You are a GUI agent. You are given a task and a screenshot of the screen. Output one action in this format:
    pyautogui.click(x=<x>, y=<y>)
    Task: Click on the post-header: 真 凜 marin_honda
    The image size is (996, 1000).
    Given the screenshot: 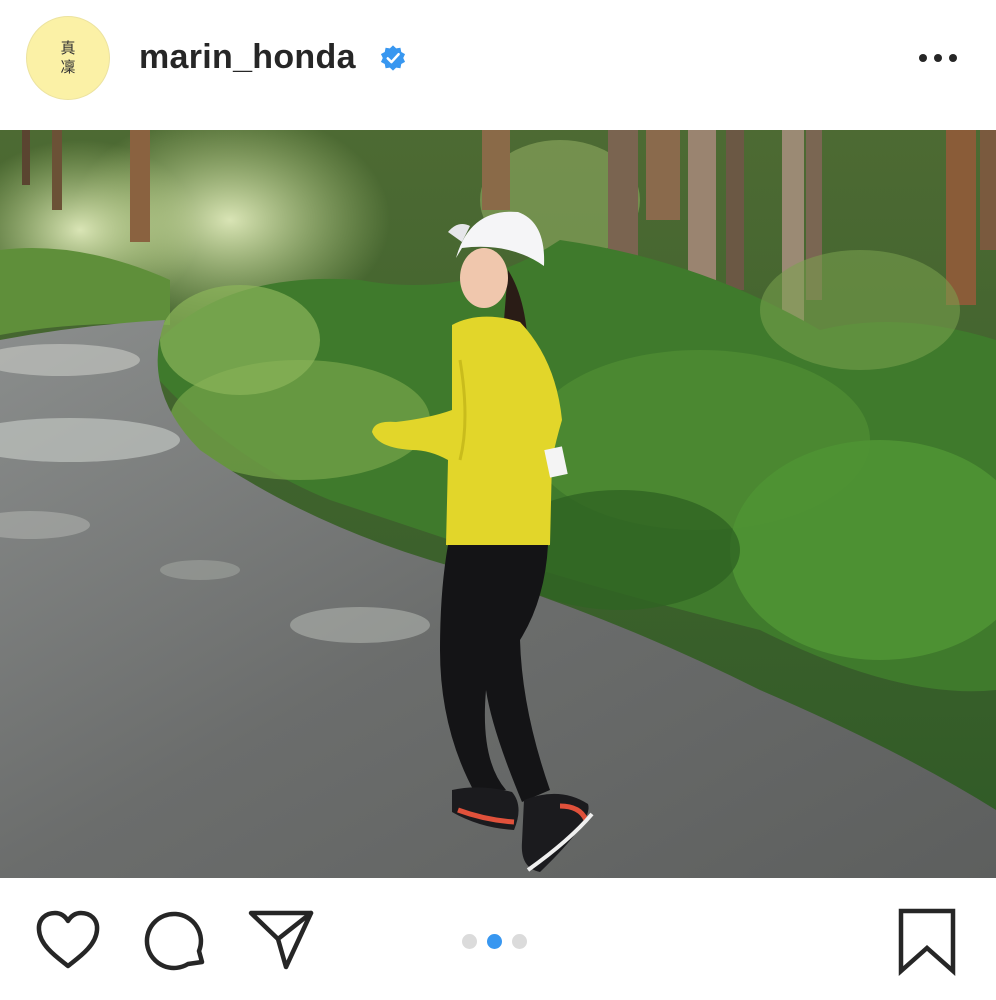 What is the action you would take?
    pyautogui.click(x=498, y=65)
    